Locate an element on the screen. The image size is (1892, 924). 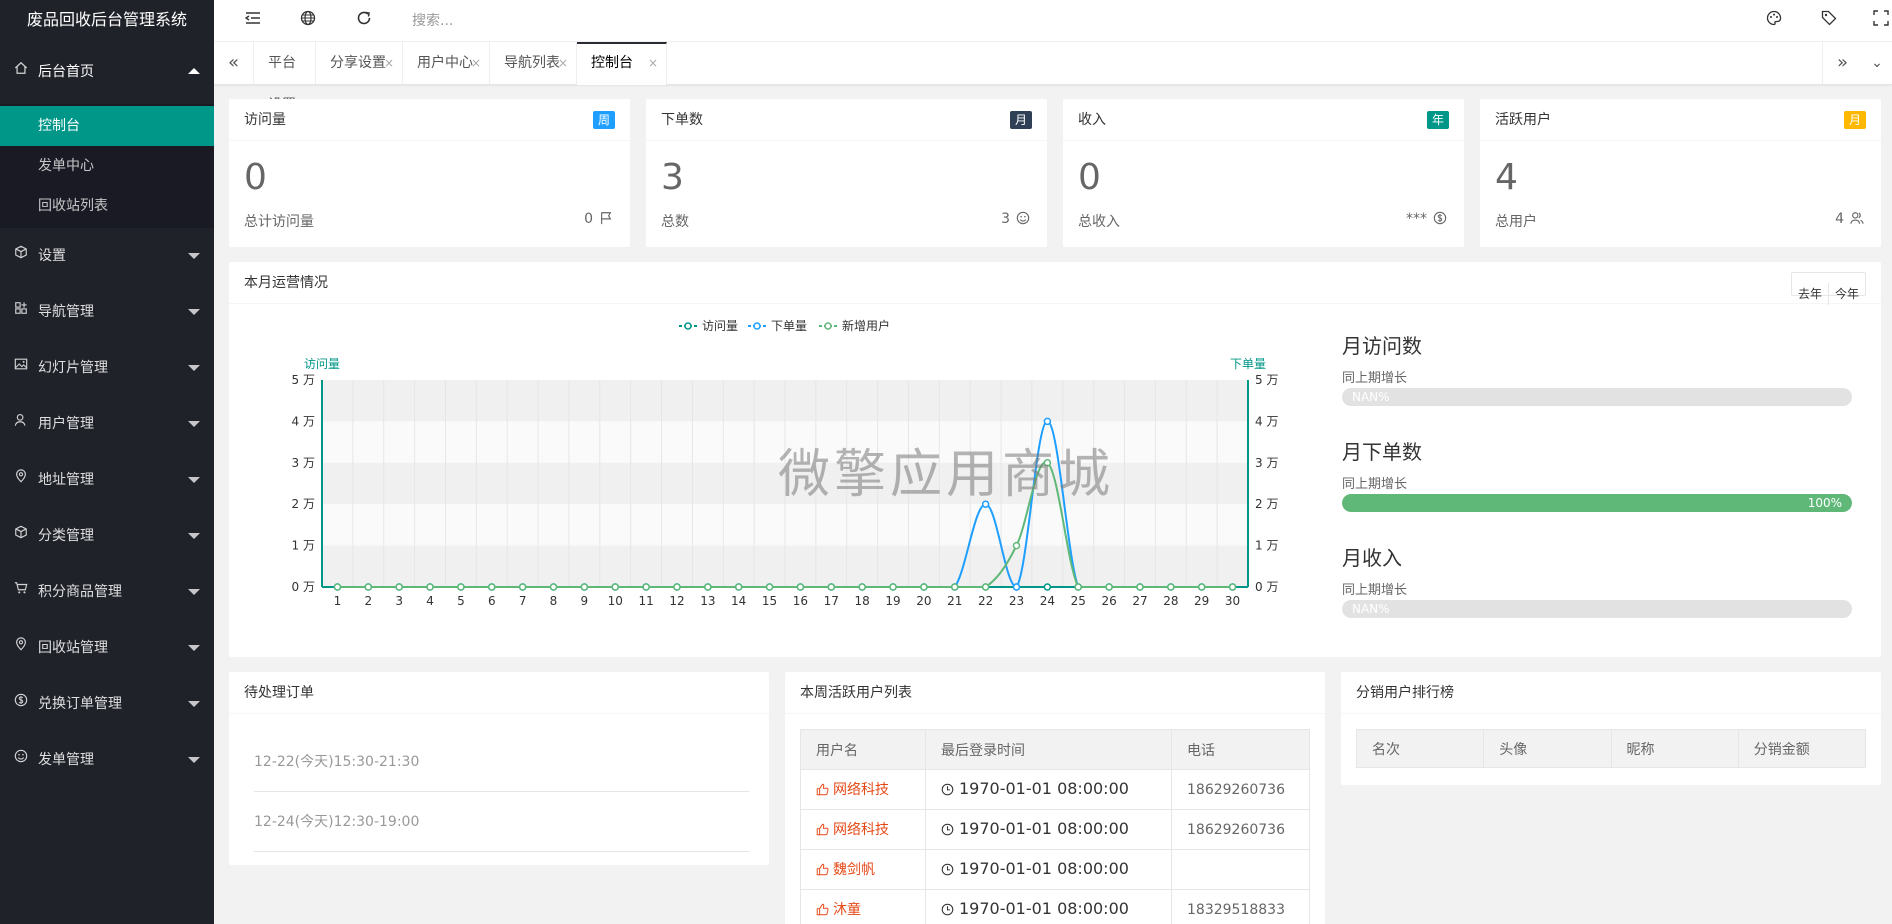
sidebar-item-label: 设置 is located at coordinates (52, 256).